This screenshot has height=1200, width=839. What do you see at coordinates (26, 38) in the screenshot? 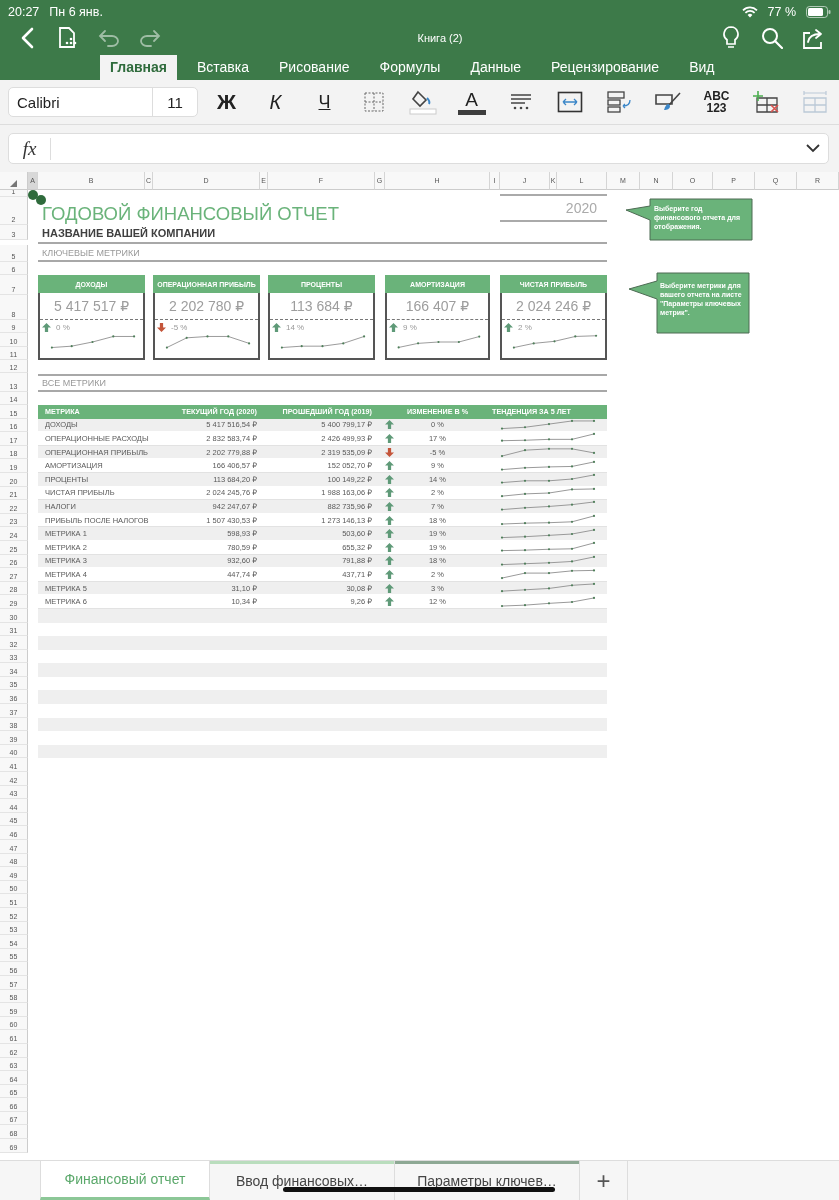
I see `back-icon` at bounding box center [26, 38].